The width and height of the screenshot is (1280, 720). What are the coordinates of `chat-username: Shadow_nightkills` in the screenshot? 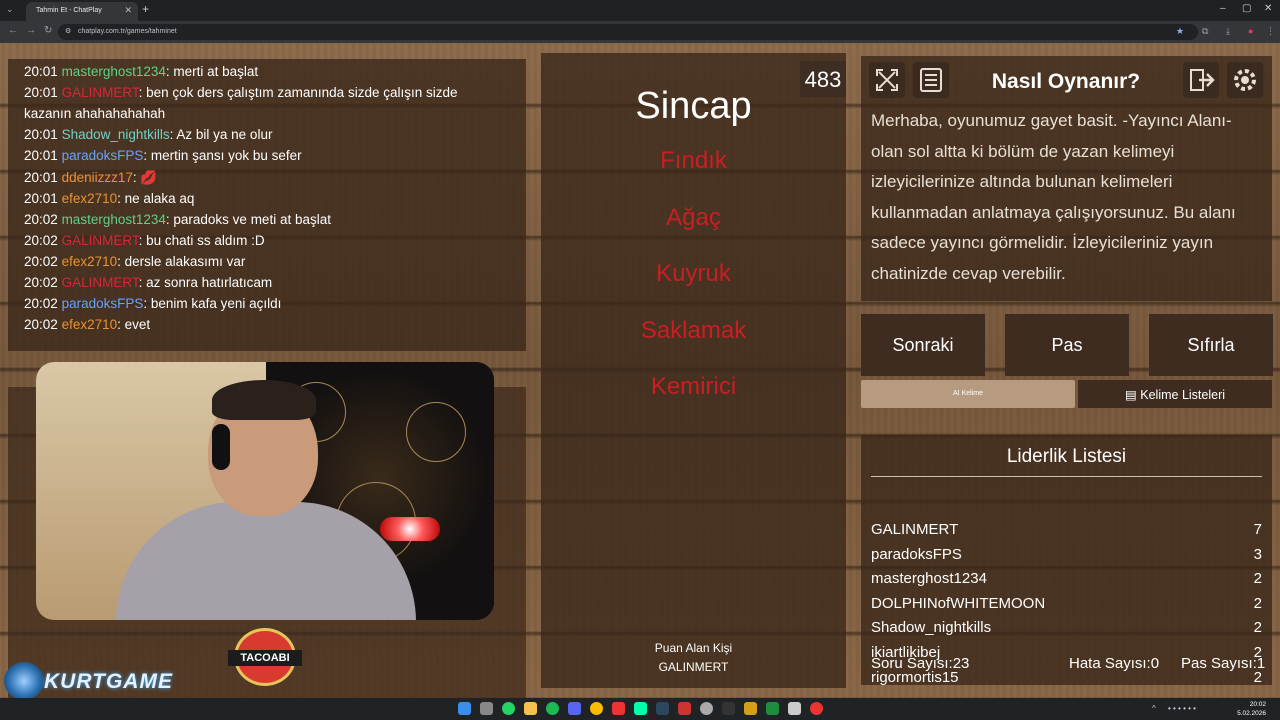 It's located at (116, 134).